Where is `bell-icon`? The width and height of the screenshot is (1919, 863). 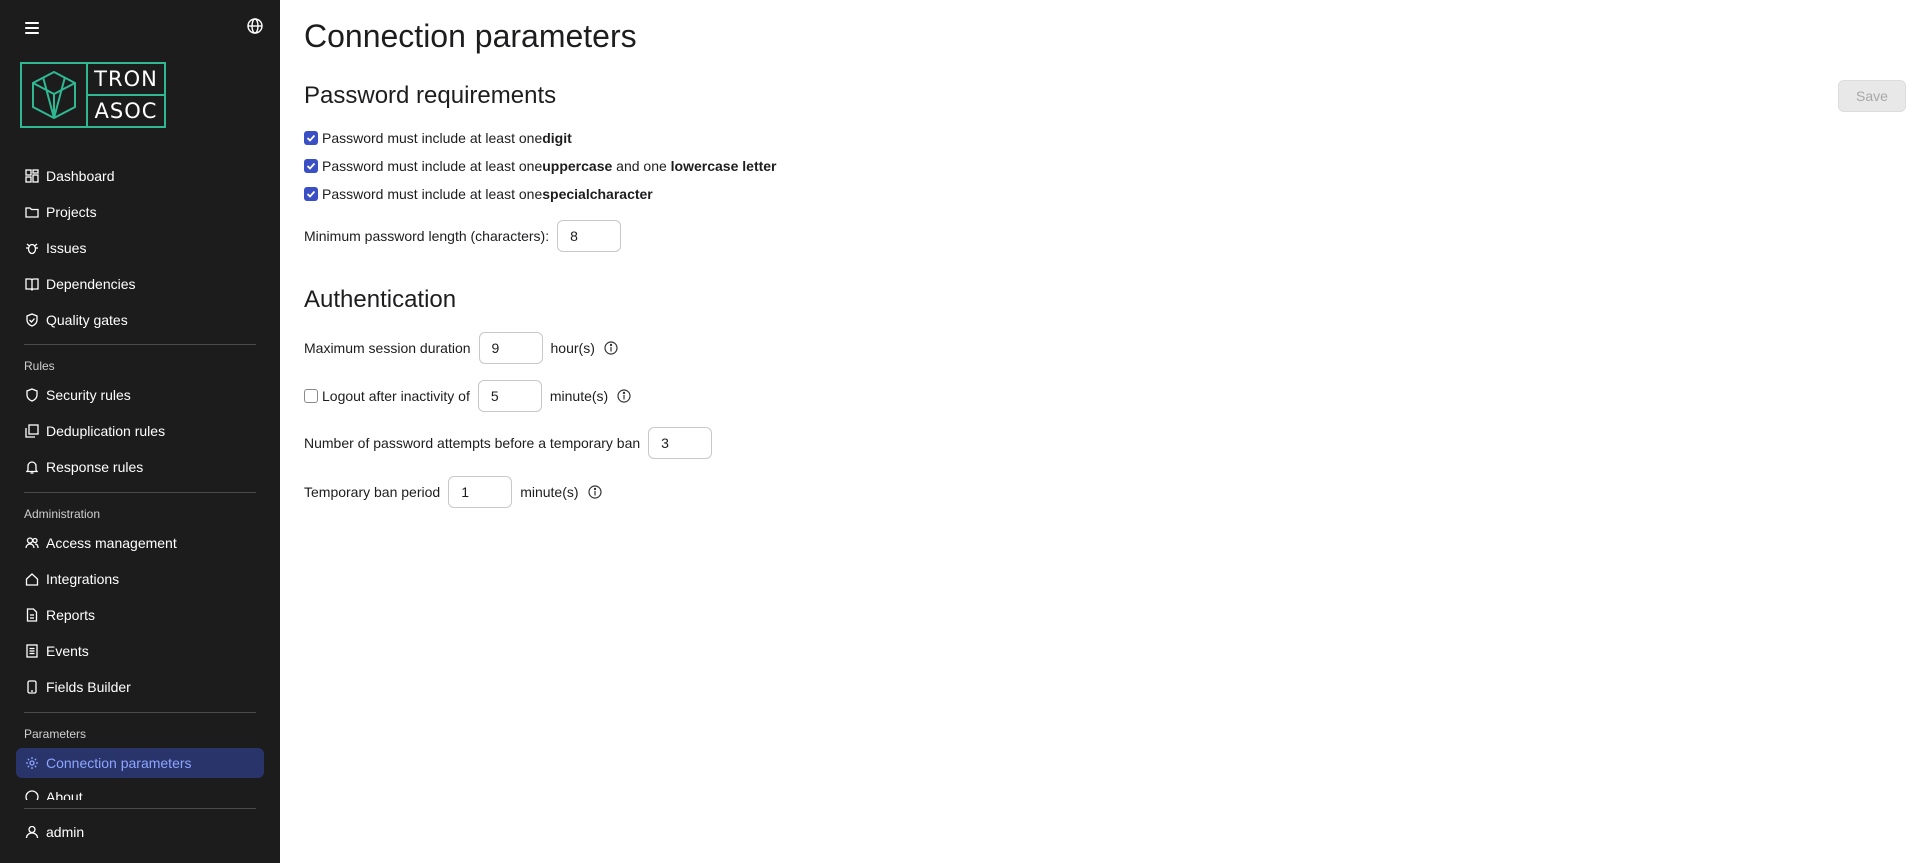
bell-icon is located at coordinates (32, 467).